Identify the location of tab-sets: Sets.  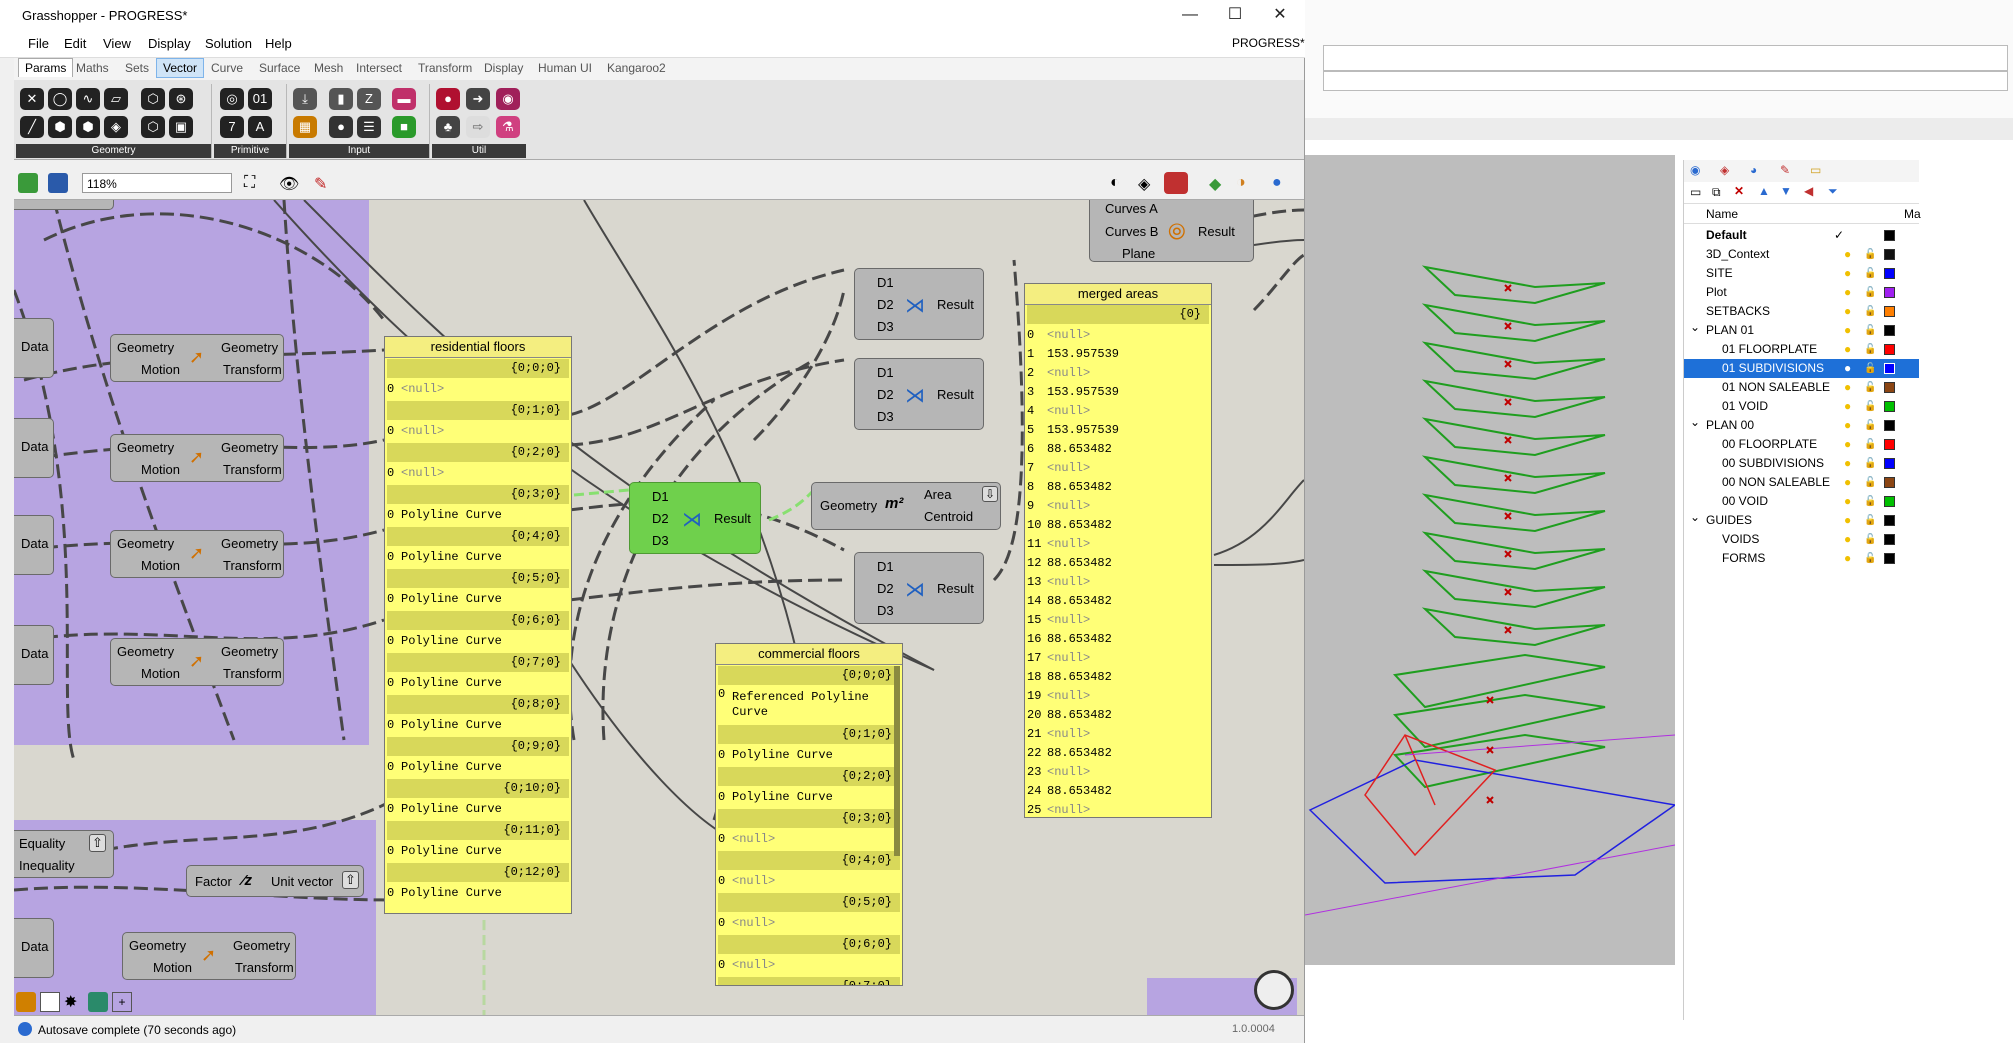
(137, 68).